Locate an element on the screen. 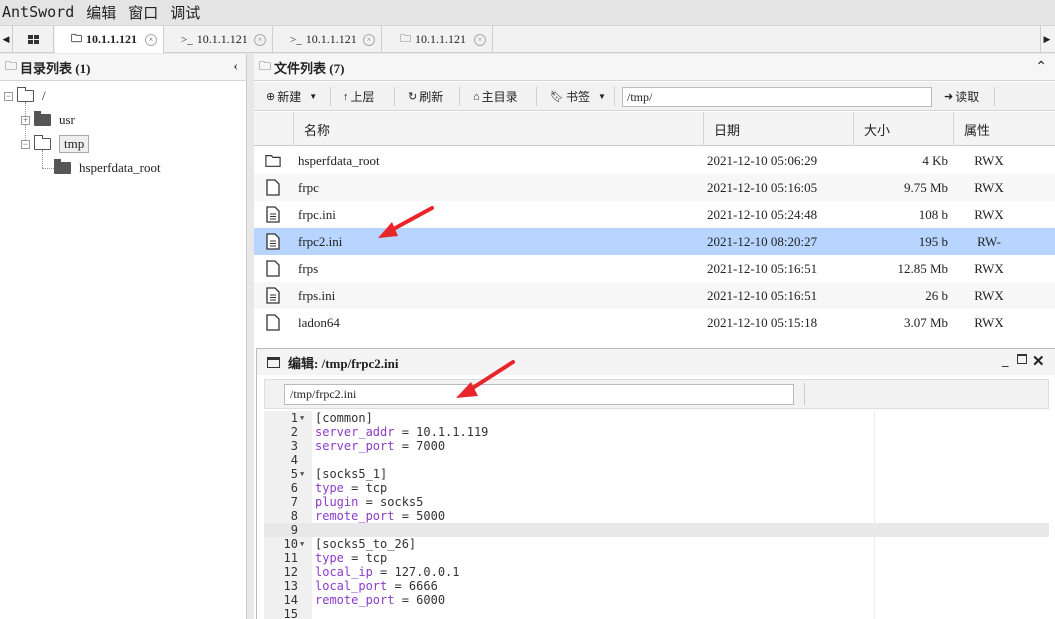  tree-node-usr: + usr is located at coordinates (48, 120).